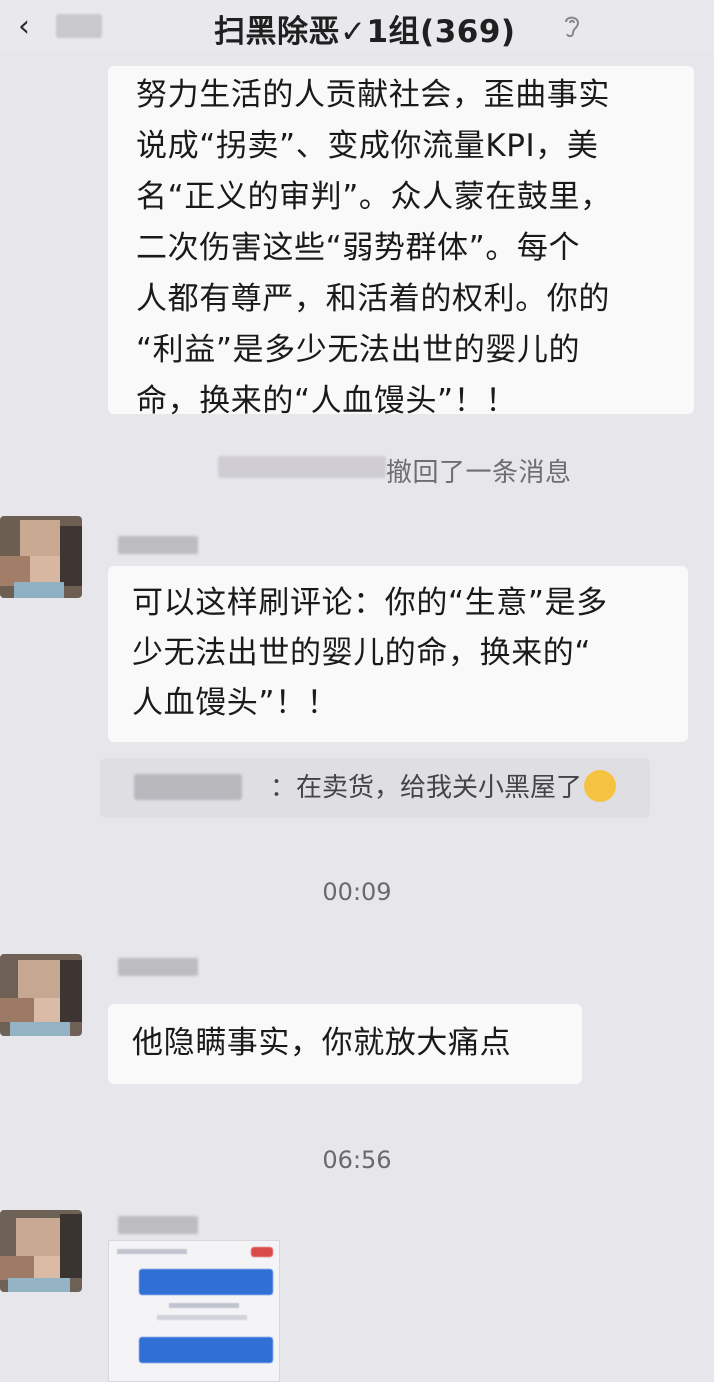 The height and width of the screenshot is (1382, 714). Describe the element at coordinates (357, 1160) in the screenshot. I see `timestamp: 06:56` at that location.